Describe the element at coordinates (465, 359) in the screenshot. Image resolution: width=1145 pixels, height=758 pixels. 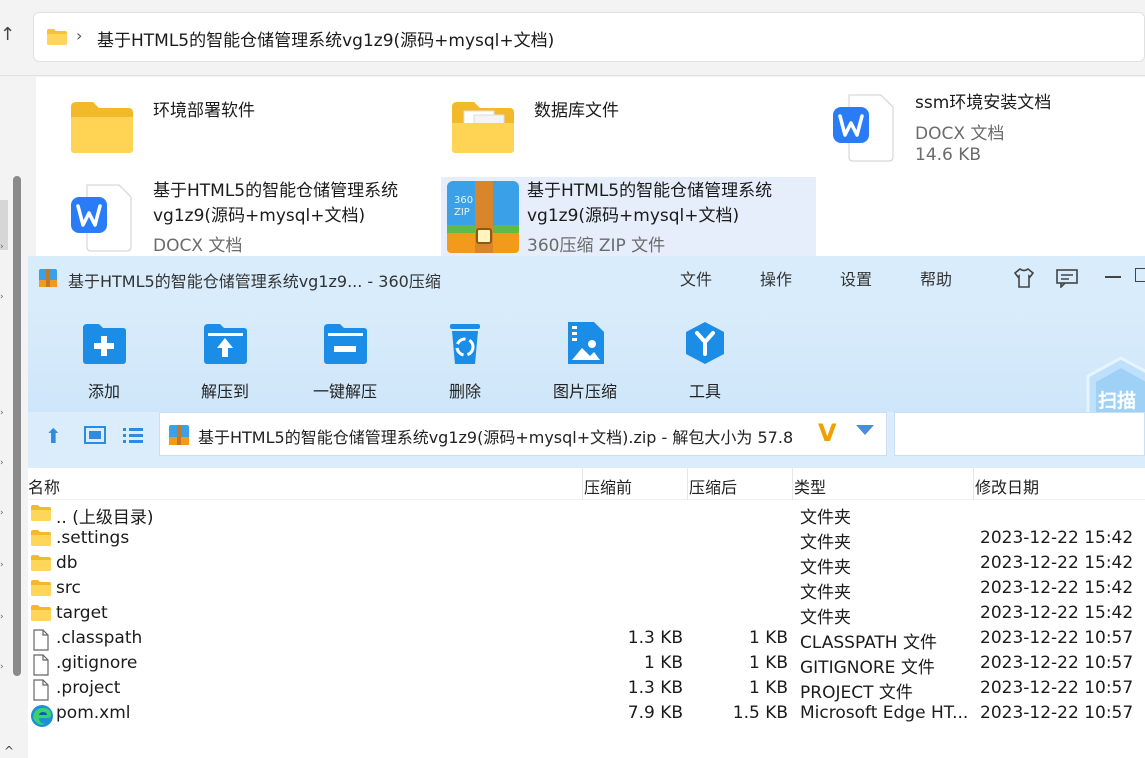
I see `delete-button: 删除` at that location.